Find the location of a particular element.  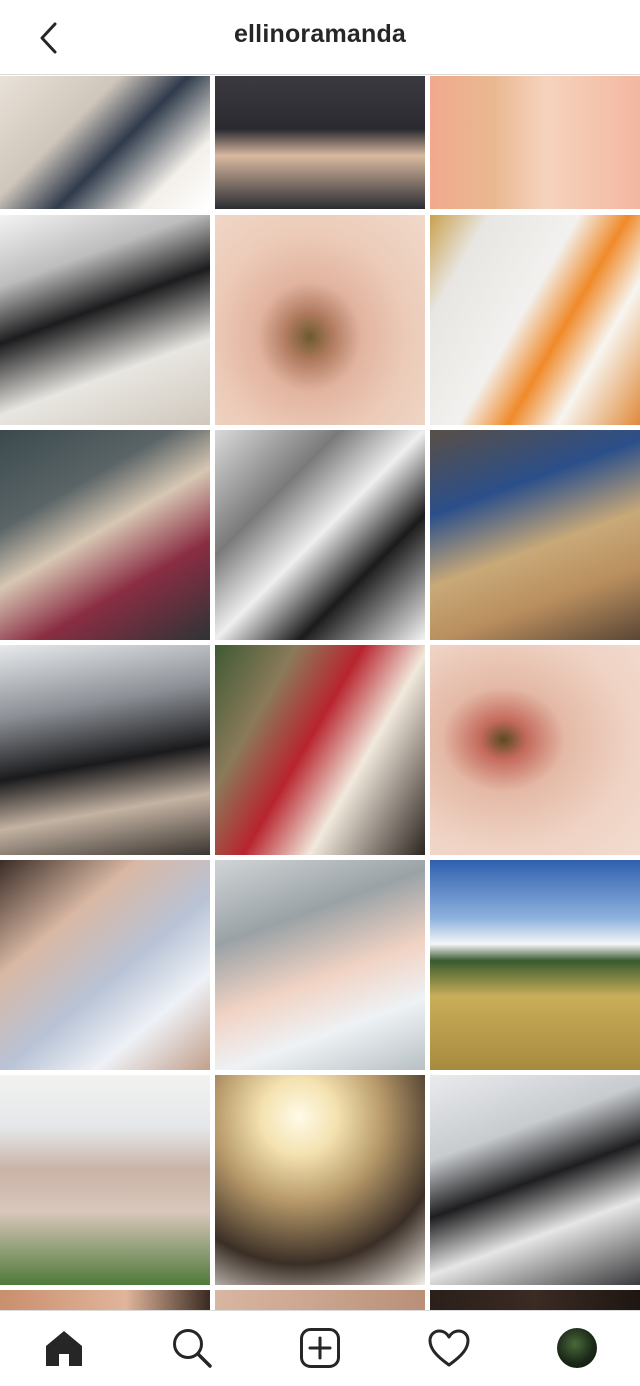

heart-icon is located at coordinates (449, 1348).